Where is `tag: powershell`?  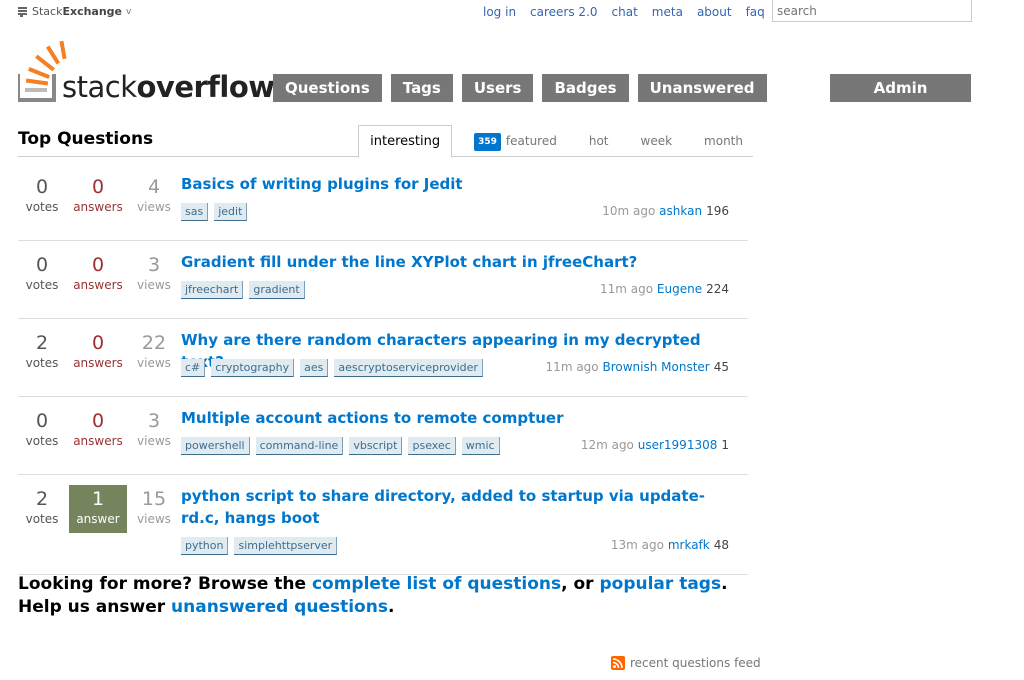 tag: powershell is located at coordinates (215, 446).